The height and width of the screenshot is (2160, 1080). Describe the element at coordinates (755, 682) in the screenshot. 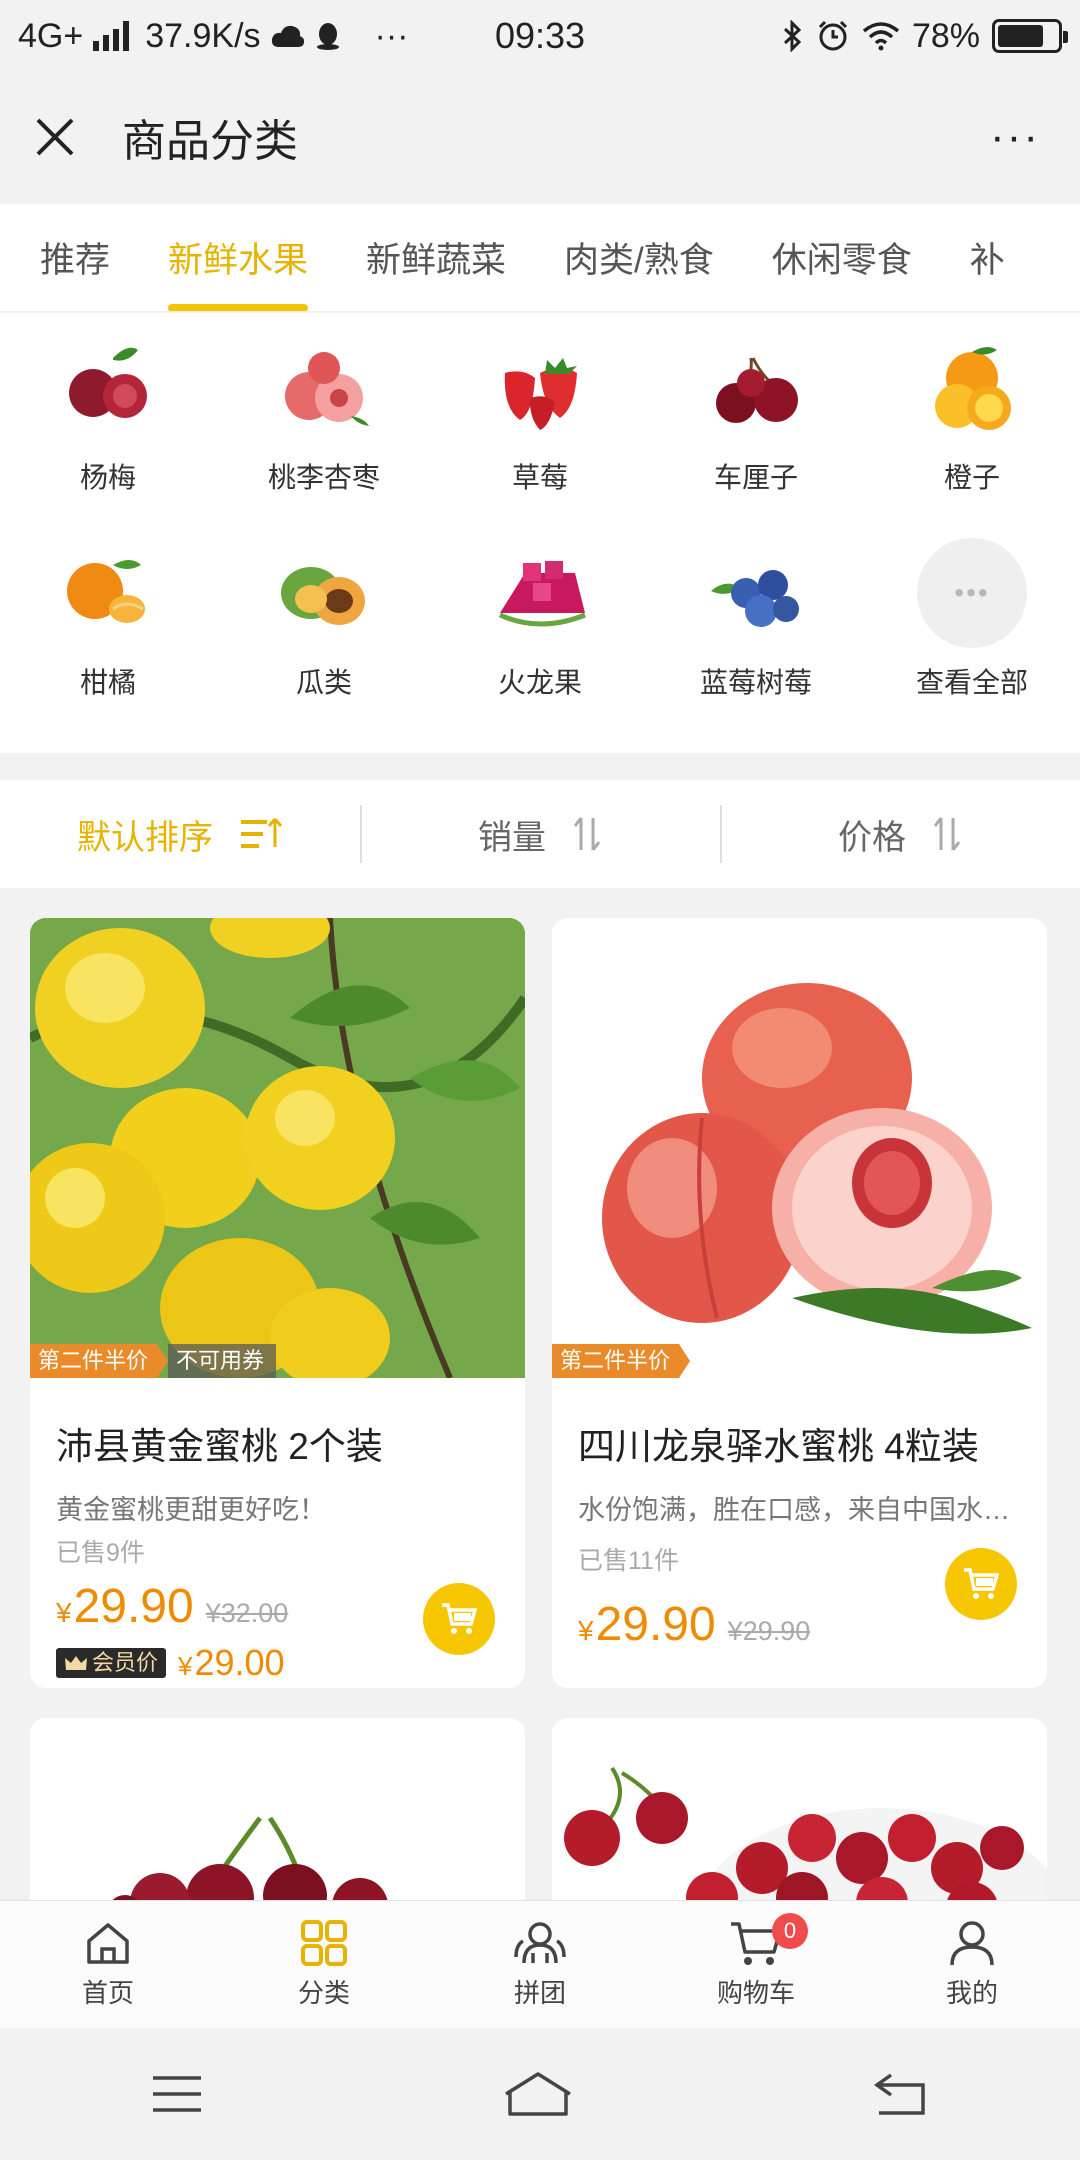

I see `subcategory-label: 蓝莓树莓` at that location.